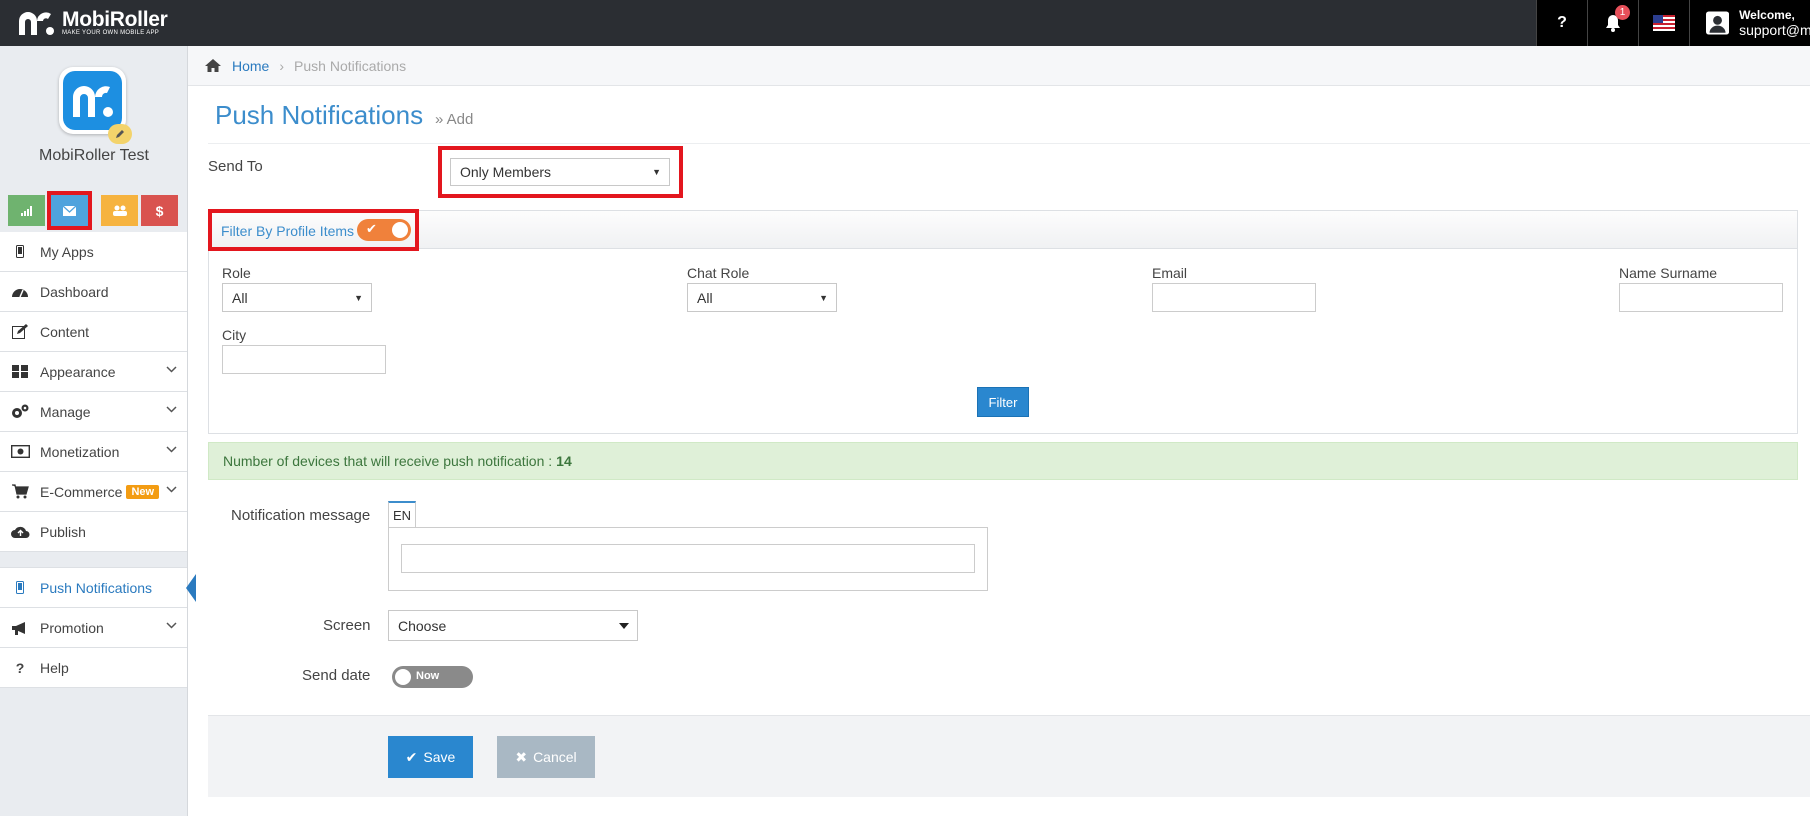 This screenshot has height=816, width=1810. I want to click on sidebar-item-label: E-Commerce, so click(81, 491).